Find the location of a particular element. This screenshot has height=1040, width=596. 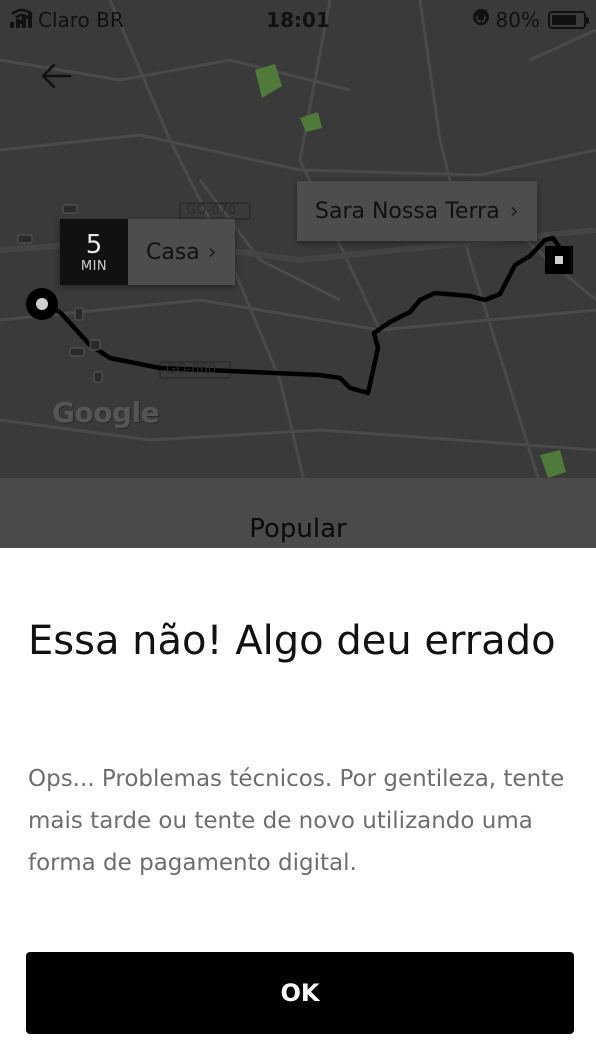

car-icon is located at coordinates (70, 209).